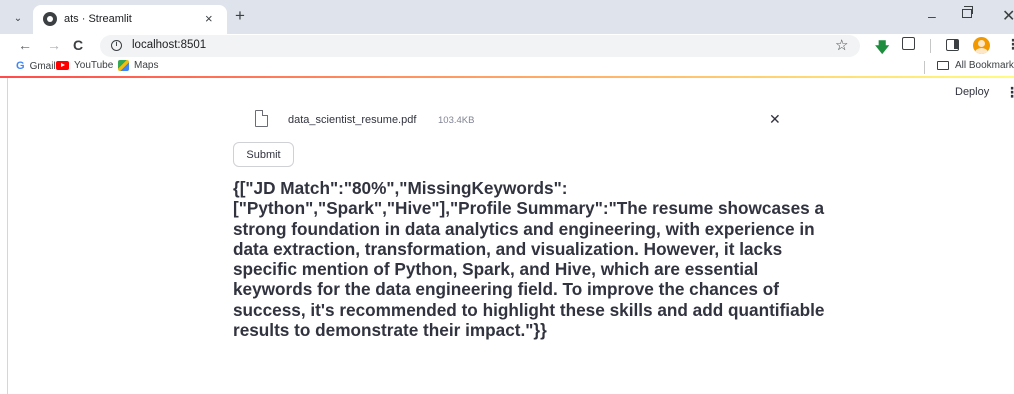 The width and height of the screenshot is (1014, 394). Describe the element at coordinates (1009, 92) in the screenshot. I see `app-main-menu-icon: ⋮` at that location.